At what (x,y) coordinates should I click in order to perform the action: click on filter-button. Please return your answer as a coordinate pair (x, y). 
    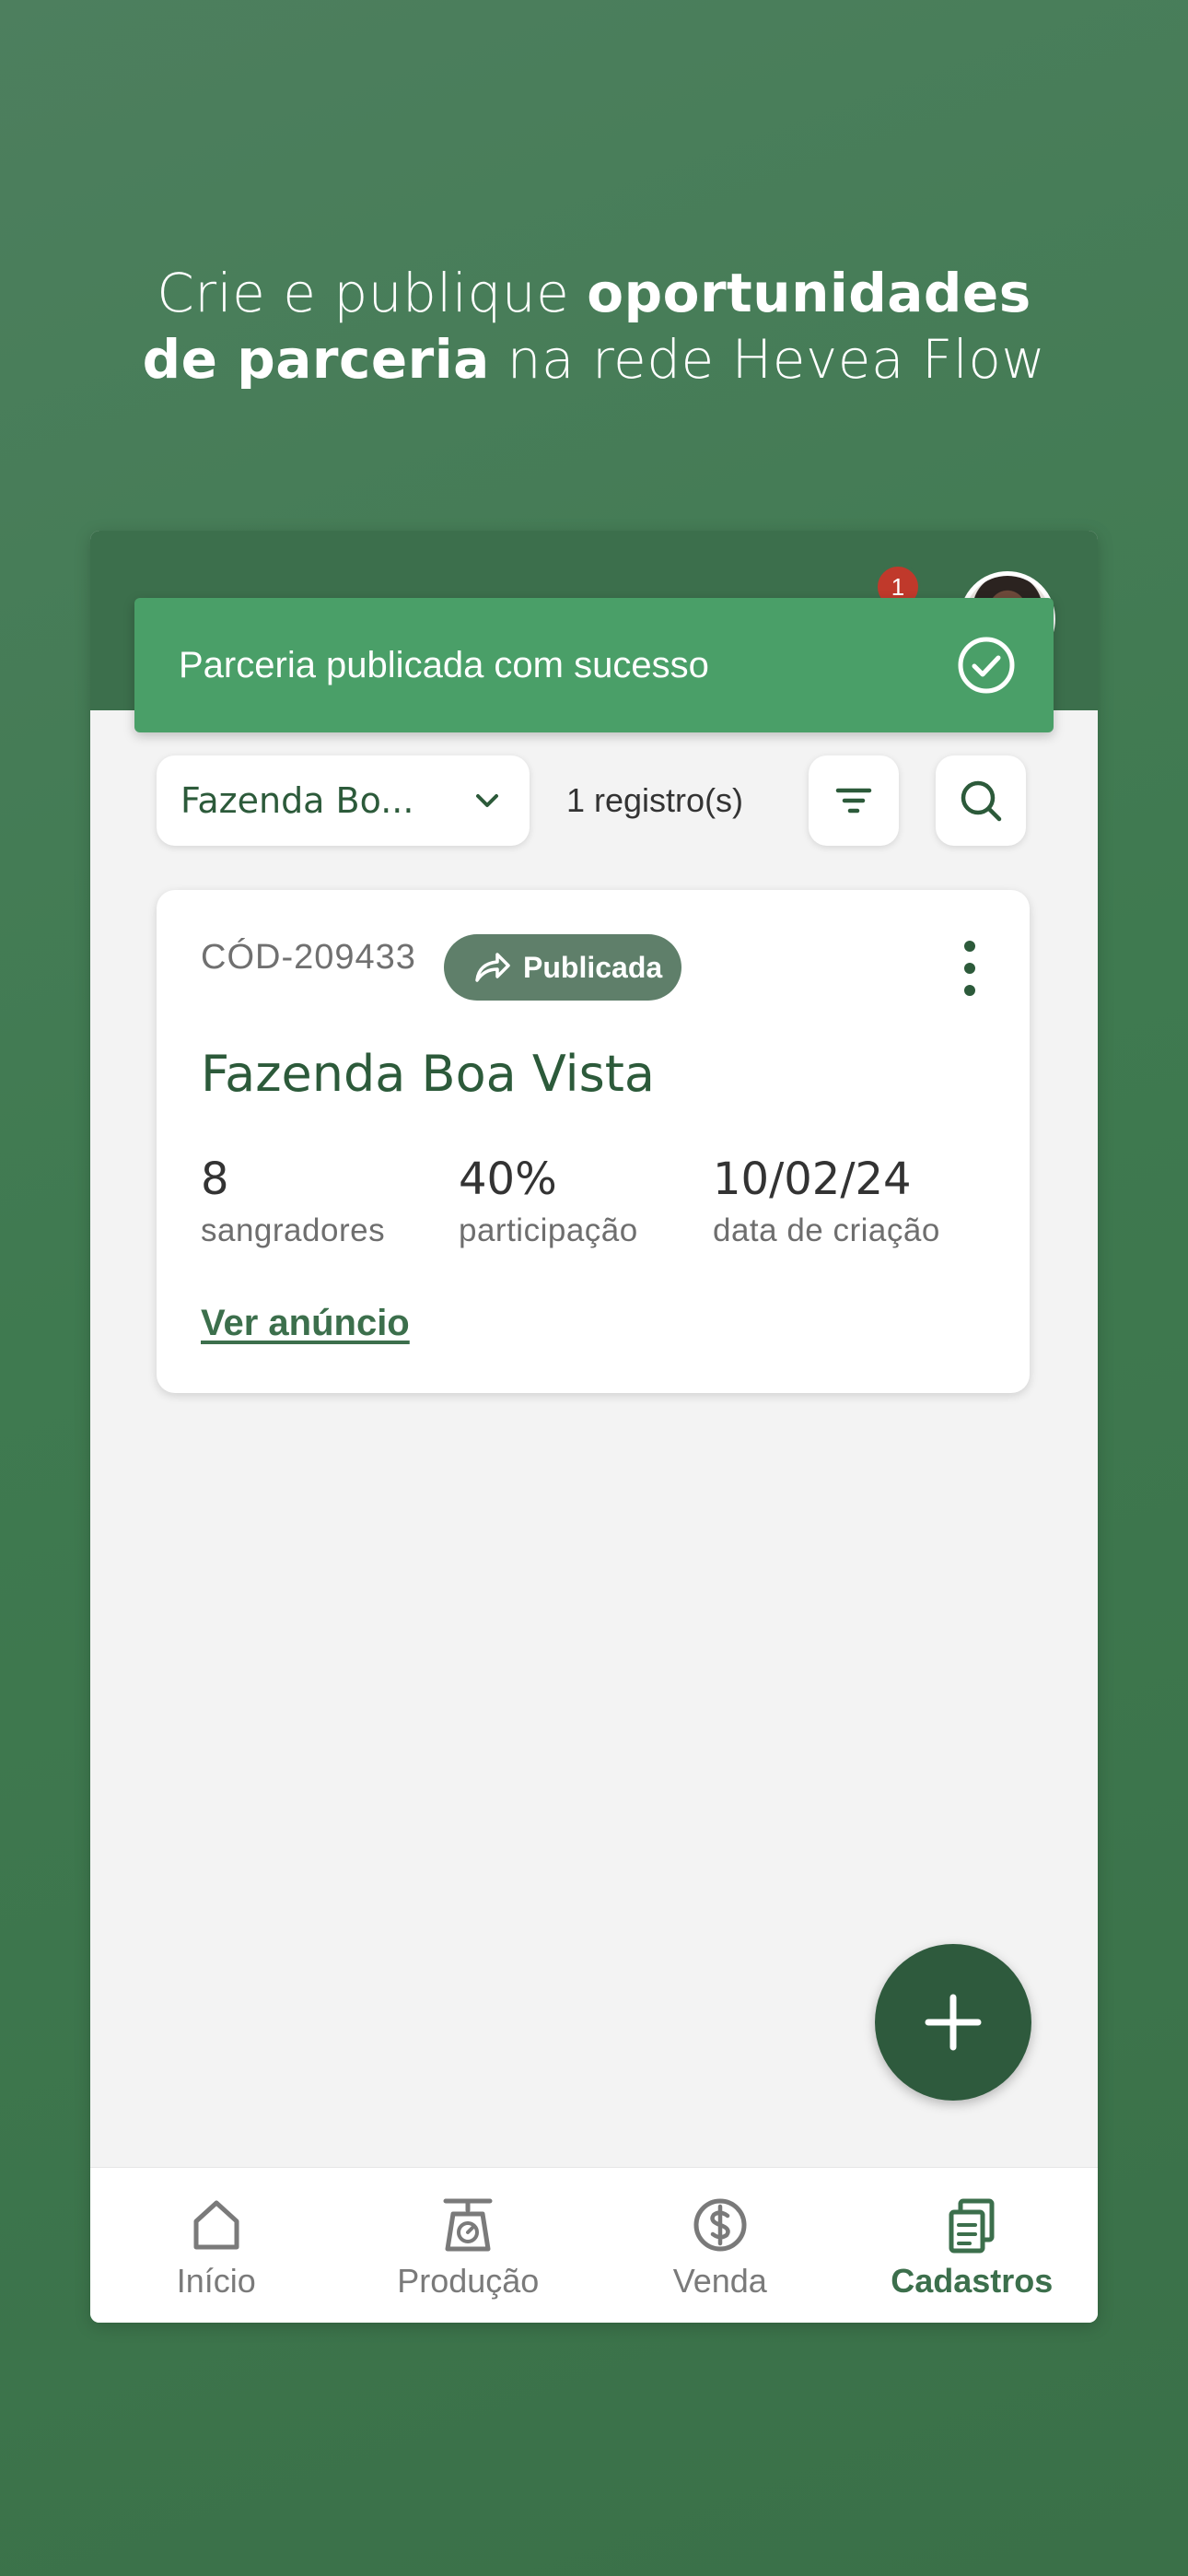
    Looking at the image, I should click on (854, 800).